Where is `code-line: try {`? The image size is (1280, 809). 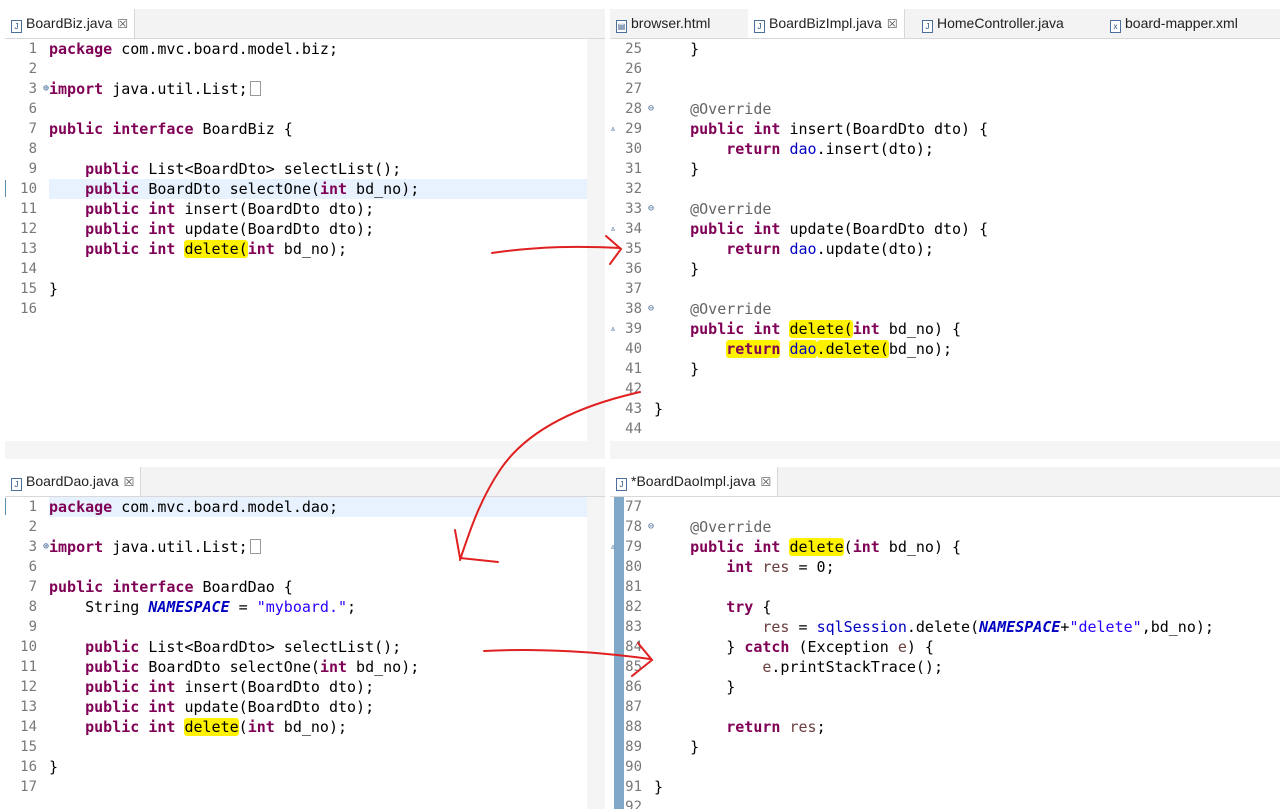
code-line: try { is located at coordinates (967, 607).